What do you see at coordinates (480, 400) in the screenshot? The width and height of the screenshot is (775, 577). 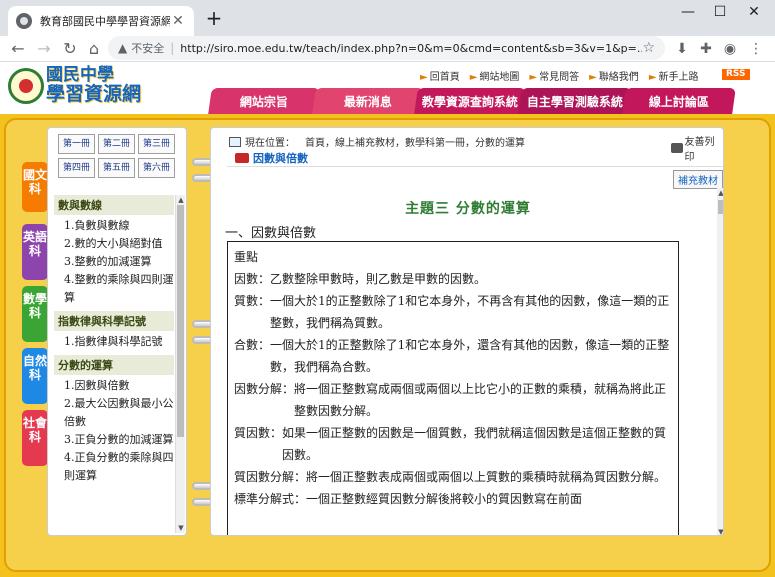 I see `definition-text: 將一個正整數寫成兩個或兩個以上比它小的正數的乘積，就稱為將此正整數因數分解。` at bounding box center [480, 400].